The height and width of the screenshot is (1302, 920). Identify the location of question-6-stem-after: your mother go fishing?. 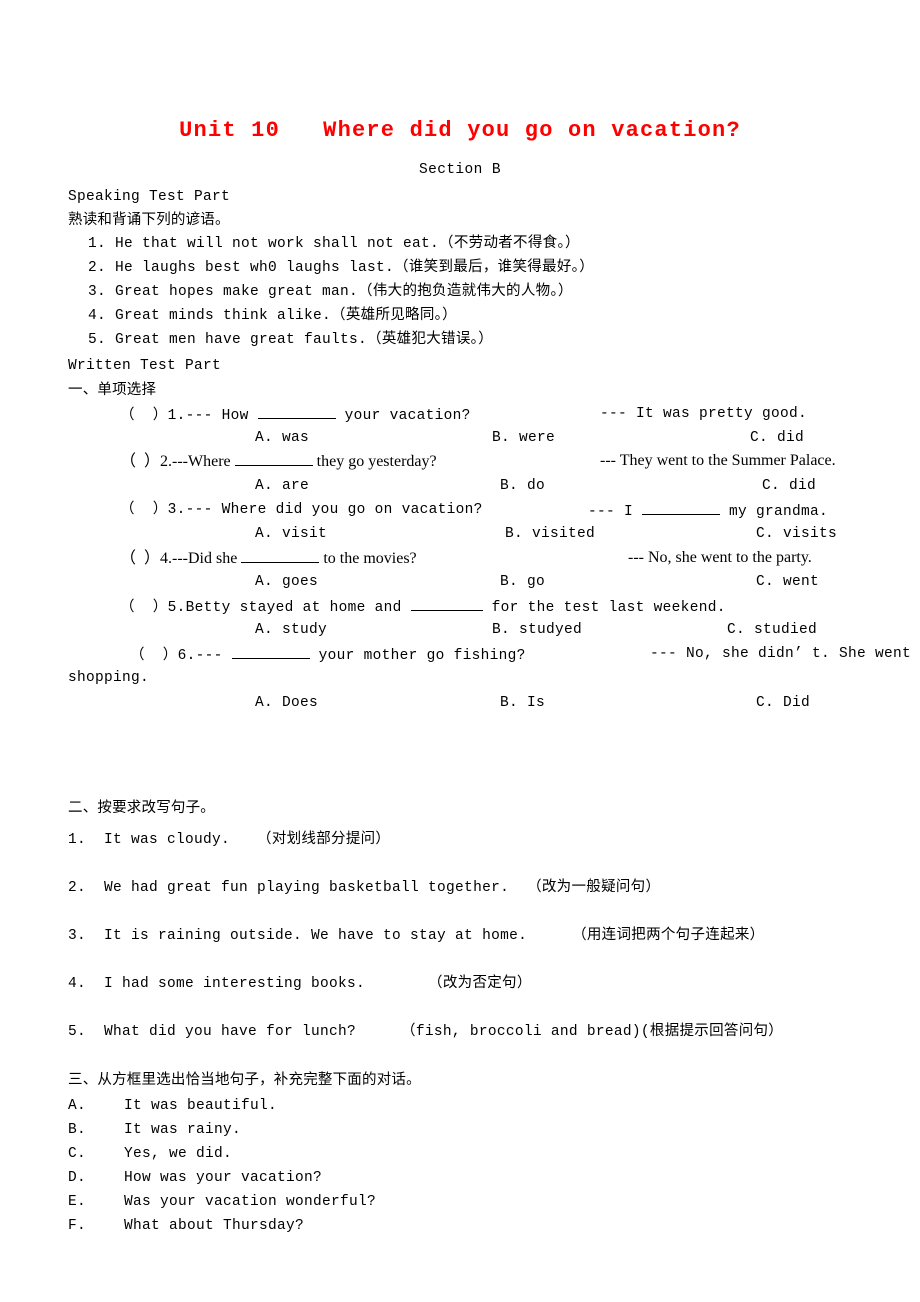
(417, 656).